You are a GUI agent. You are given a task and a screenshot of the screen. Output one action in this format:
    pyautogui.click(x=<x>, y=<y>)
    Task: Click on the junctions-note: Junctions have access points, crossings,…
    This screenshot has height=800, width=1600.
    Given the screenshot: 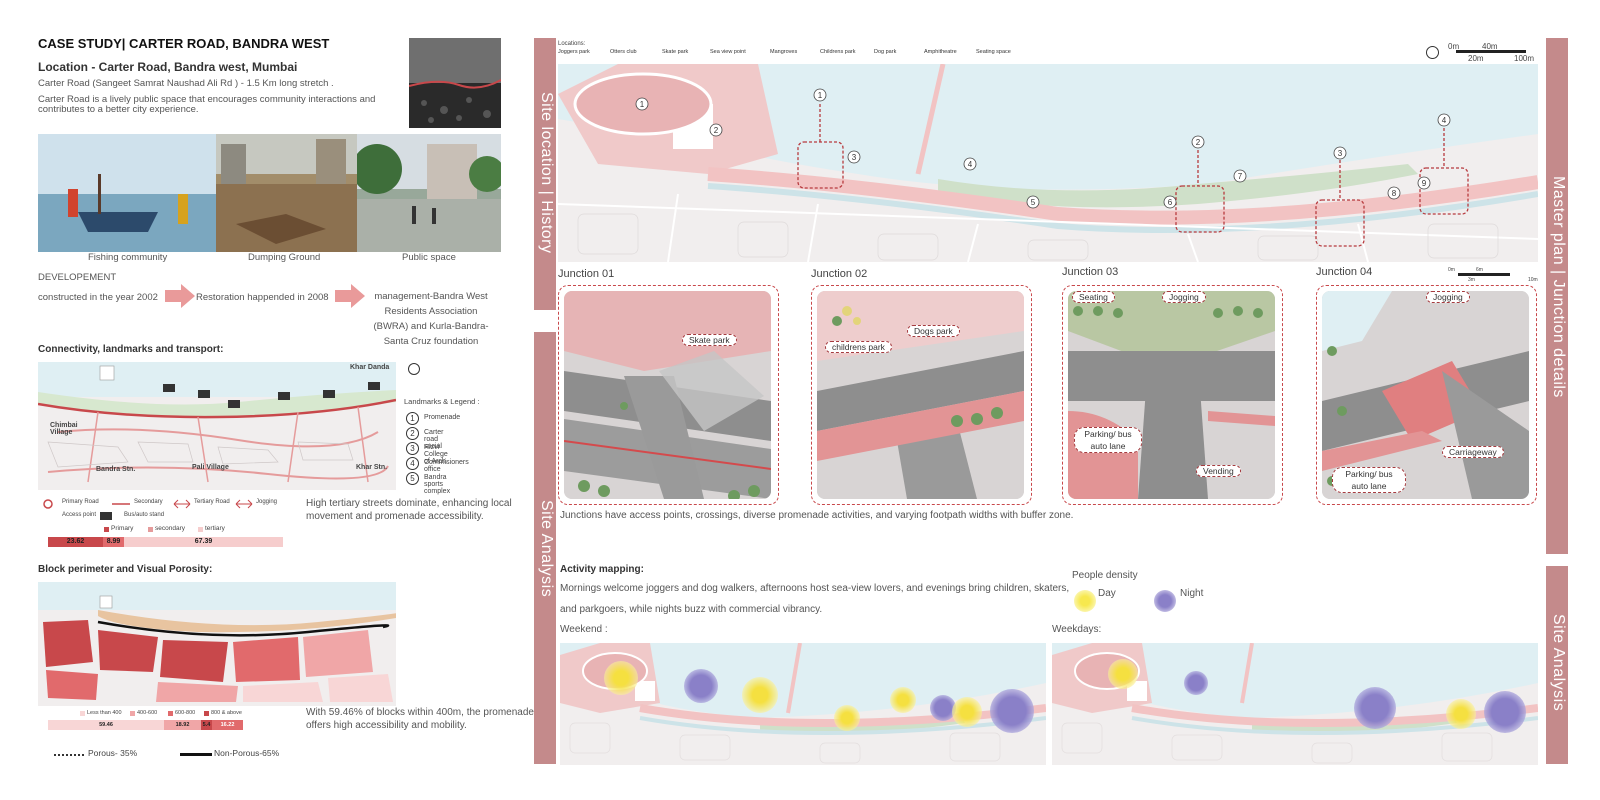 What is the action you would take?
    pyautogui.click(x=817, y=515)
    